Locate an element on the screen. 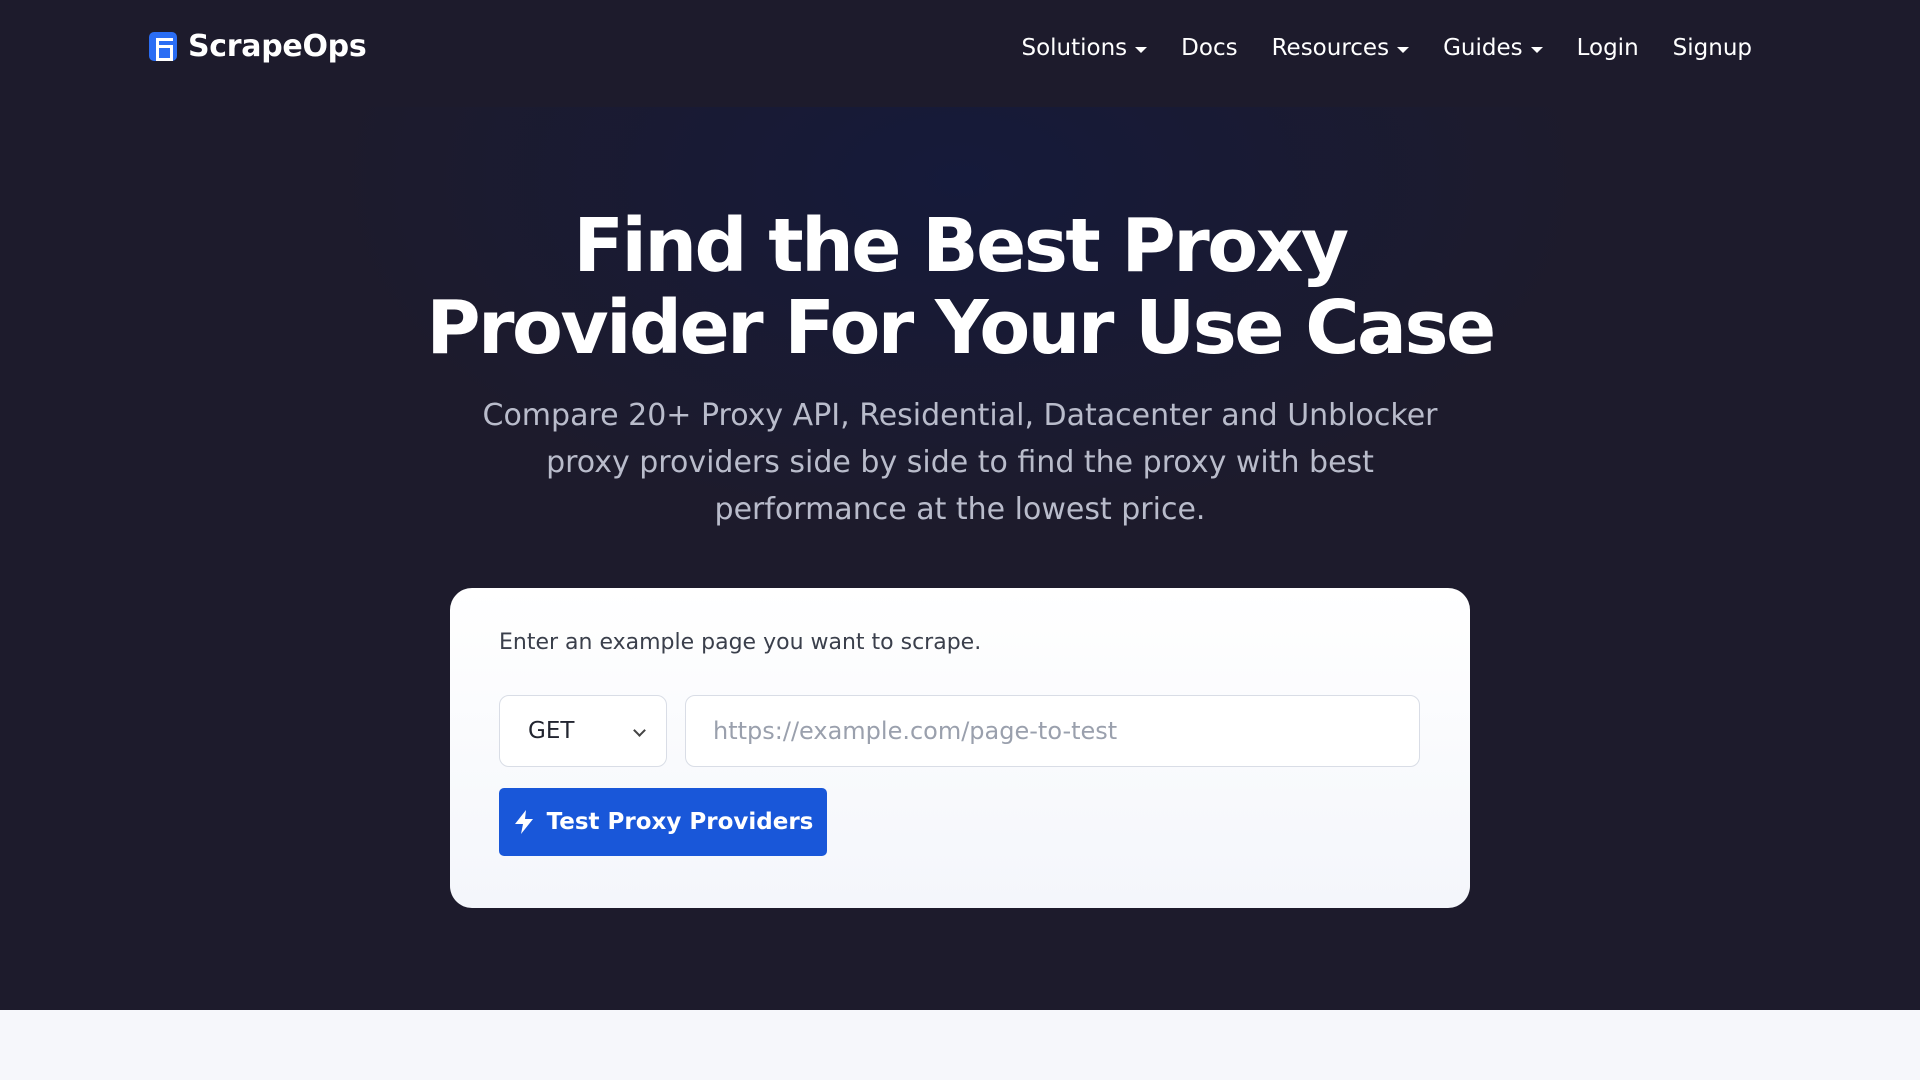  nav-item-label: Signup is located at coordinates (1712, 48).